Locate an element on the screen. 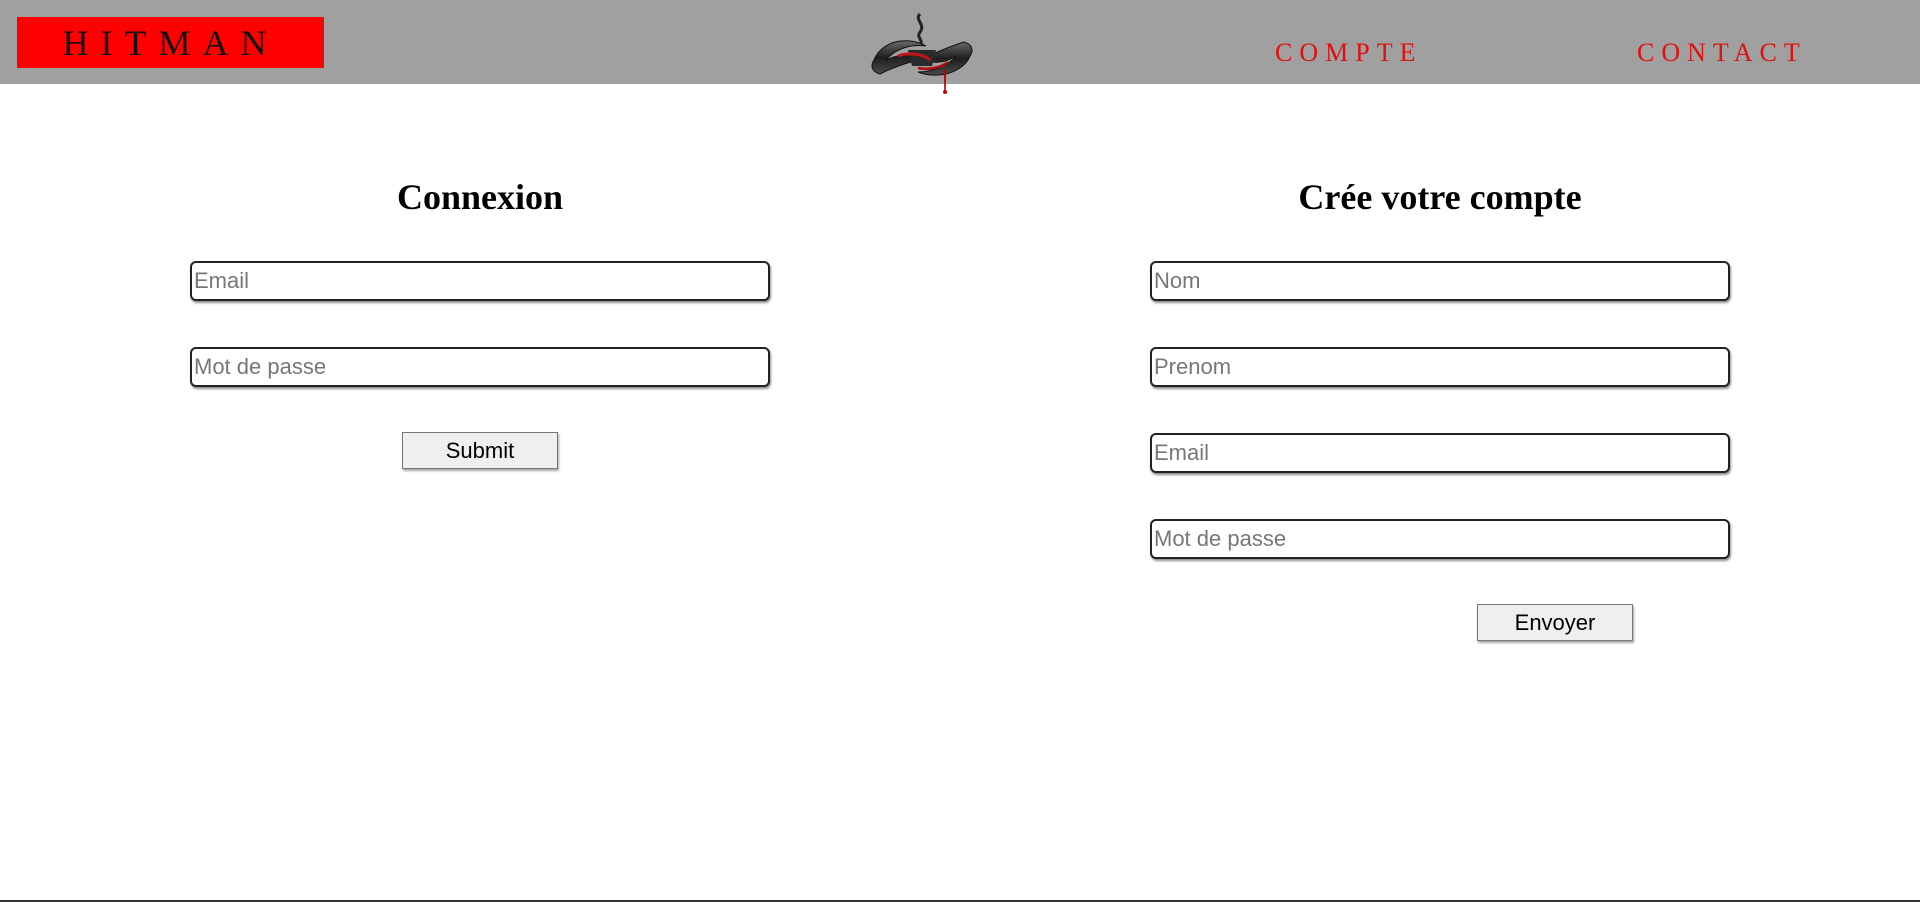  register-password-input is located at coordinates (1440, 539).